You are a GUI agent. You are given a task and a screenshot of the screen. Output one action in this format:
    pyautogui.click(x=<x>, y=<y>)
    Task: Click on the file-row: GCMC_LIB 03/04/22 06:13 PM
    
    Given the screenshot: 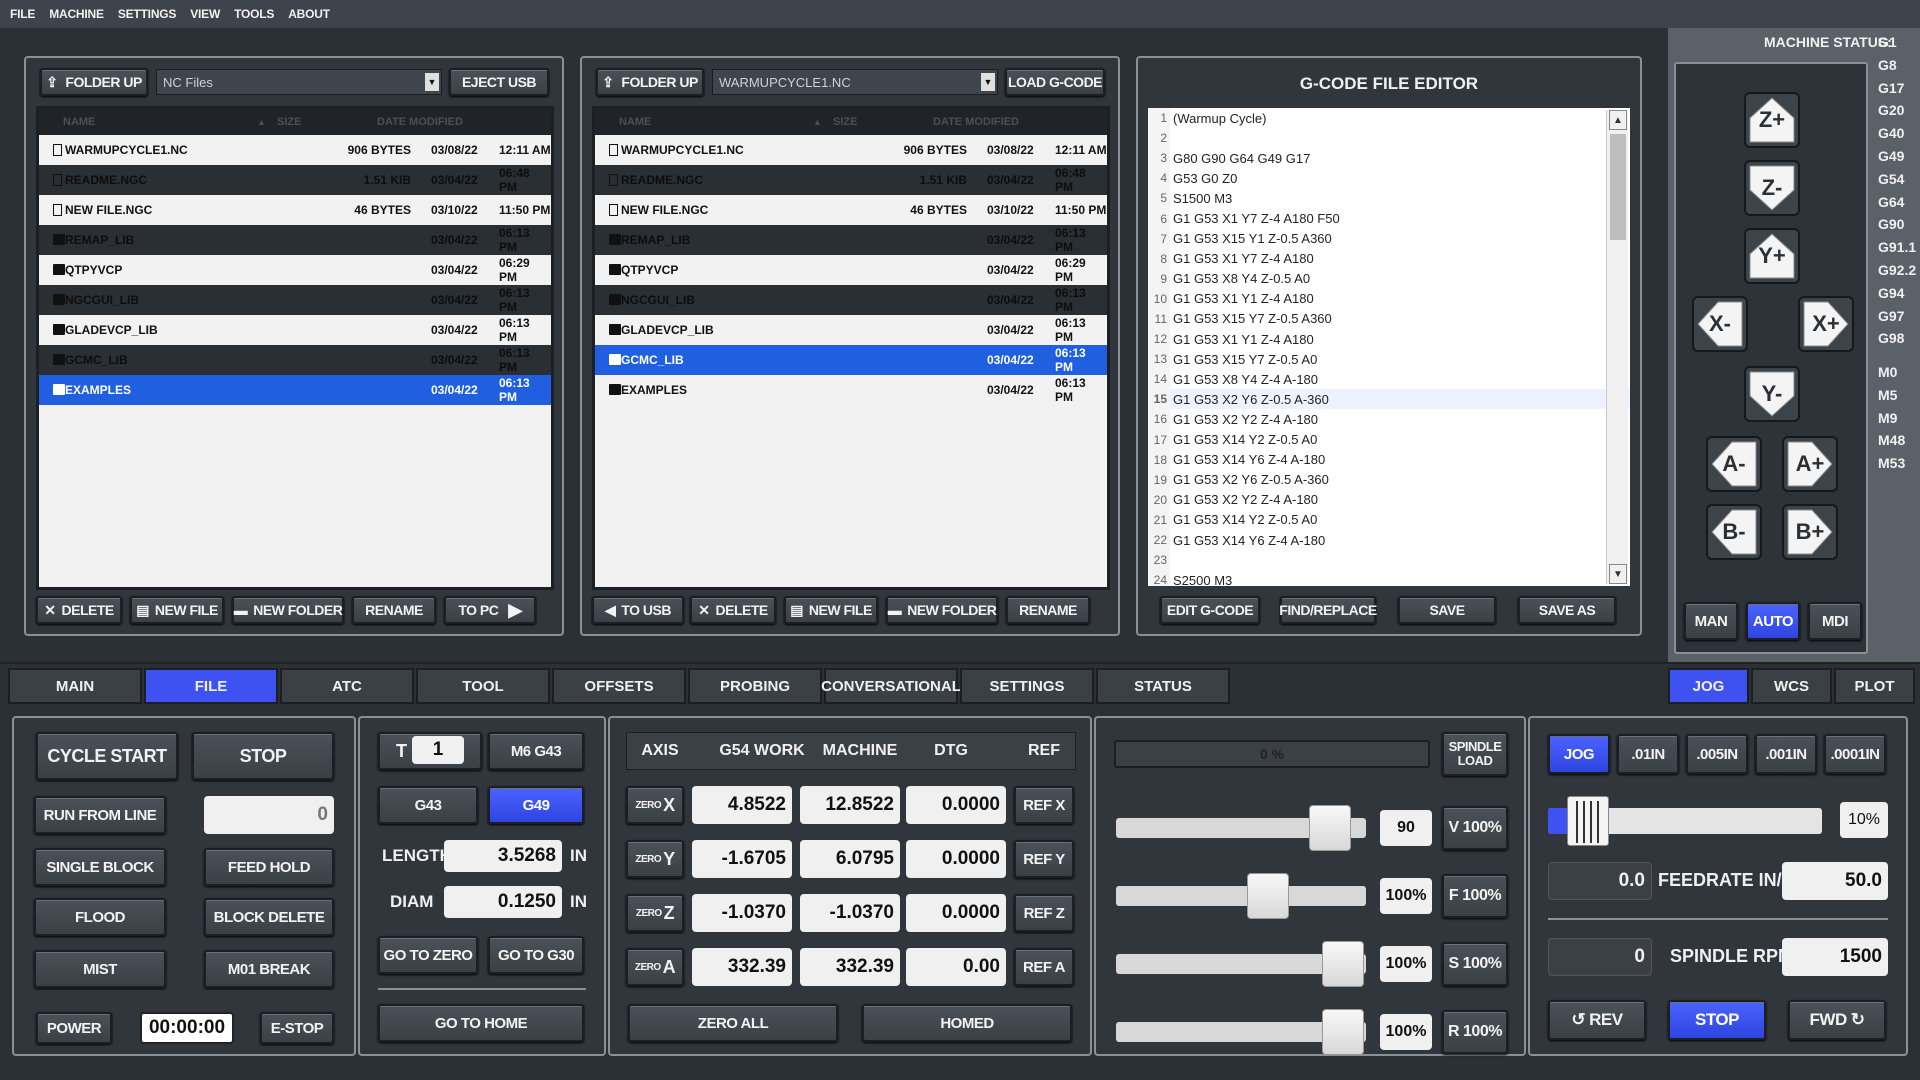 What is the action you would take?
    pyautogui.click(x=295, y=360)
    